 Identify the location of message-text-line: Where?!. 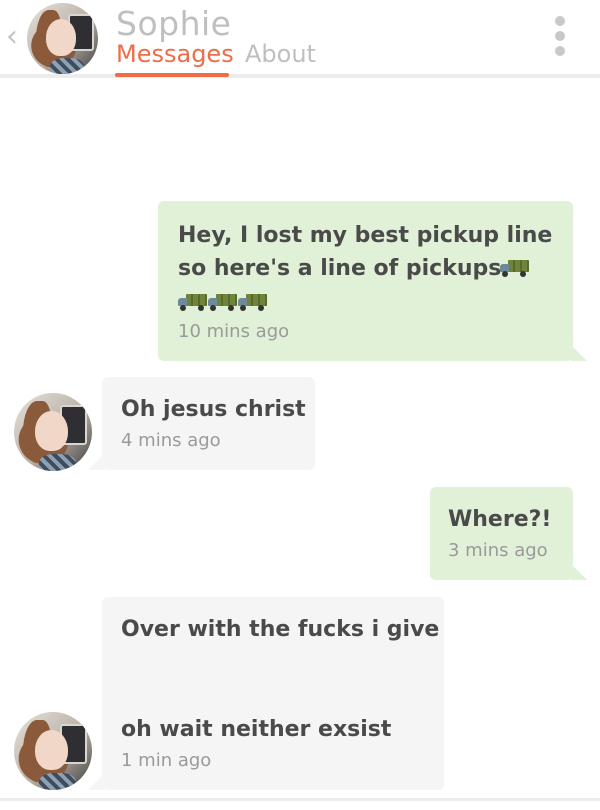
(500, 519).